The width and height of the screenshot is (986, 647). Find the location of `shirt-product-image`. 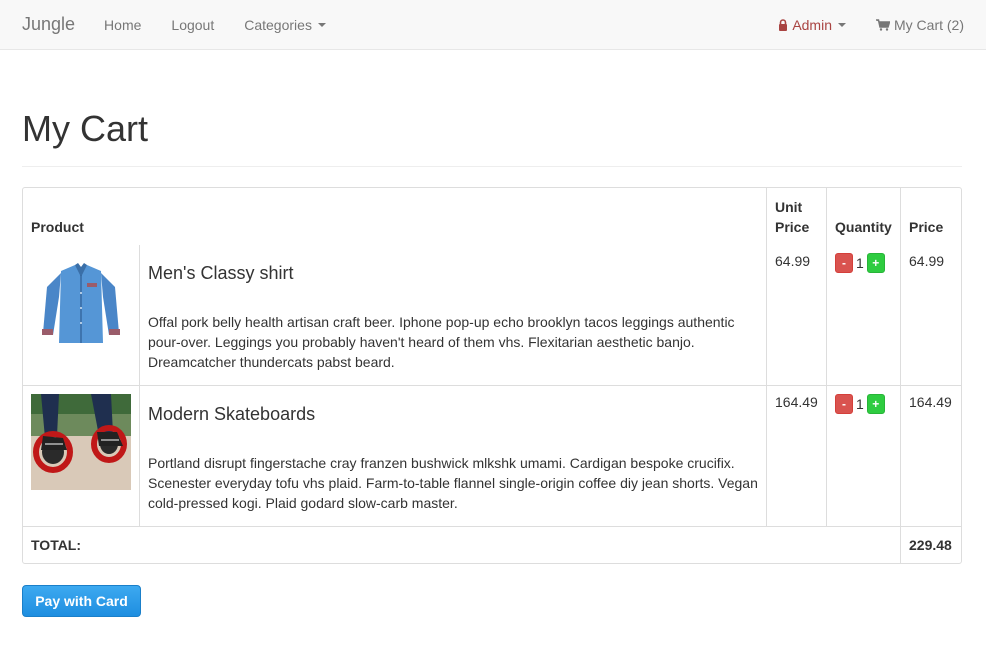

shirt-product-image is located at coordinates (81, 300).